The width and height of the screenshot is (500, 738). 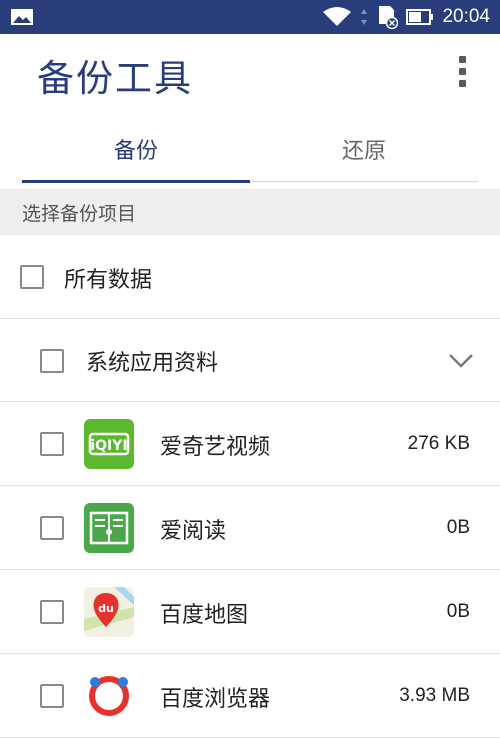 What do you see at coordinates (109, 528) in the screenshot?
I see `ireader-icon` at bounding box center [109, 528].